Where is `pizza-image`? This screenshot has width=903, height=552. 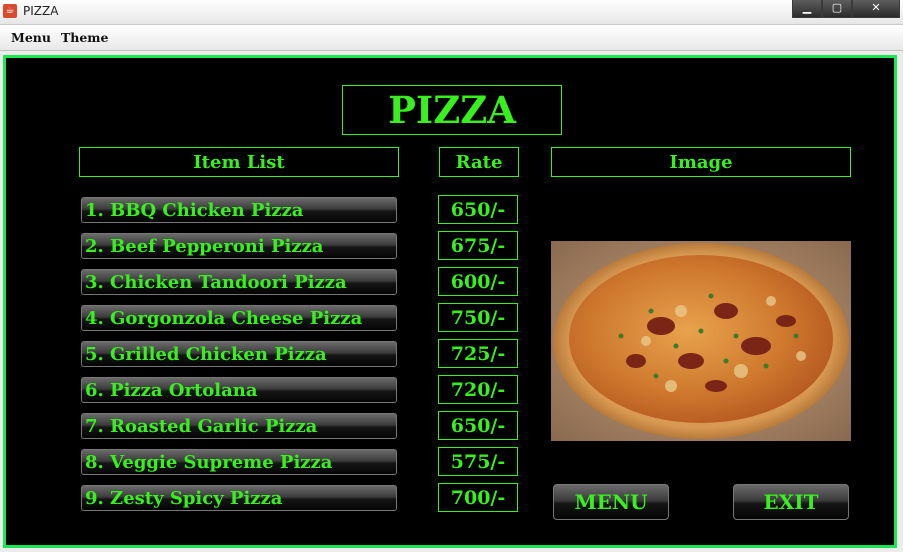 pizza-image is located at coordinates (701, 341).